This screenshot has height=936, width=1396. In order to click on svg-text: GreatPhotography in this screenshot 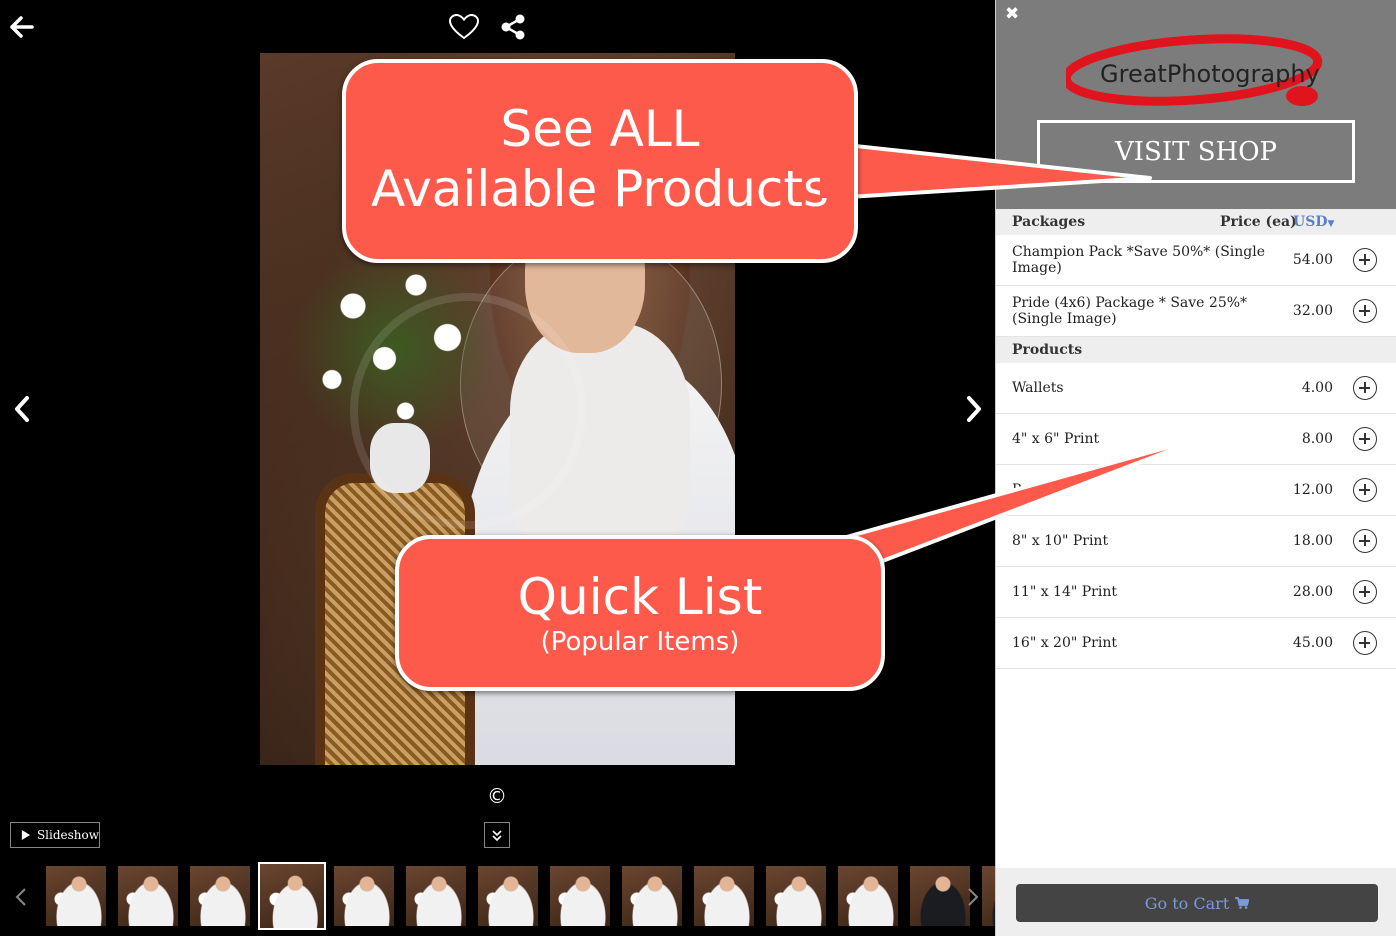, I will do `click(1210, 74)`.